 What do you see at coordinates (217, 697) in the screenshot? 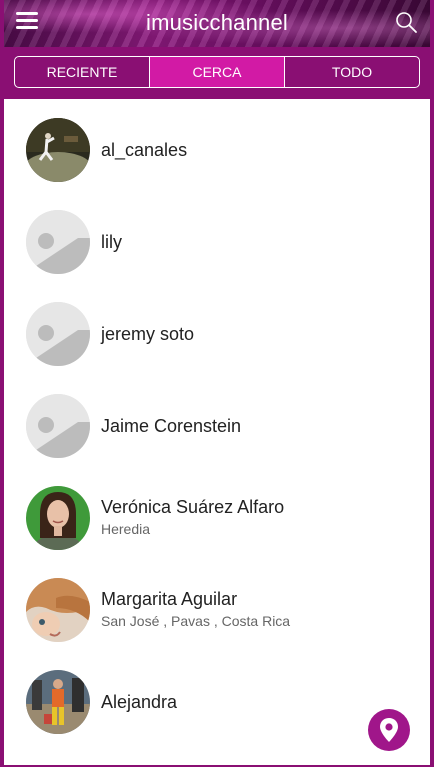
I see `list-item: Alejandra` at bounding box center [217, 697].